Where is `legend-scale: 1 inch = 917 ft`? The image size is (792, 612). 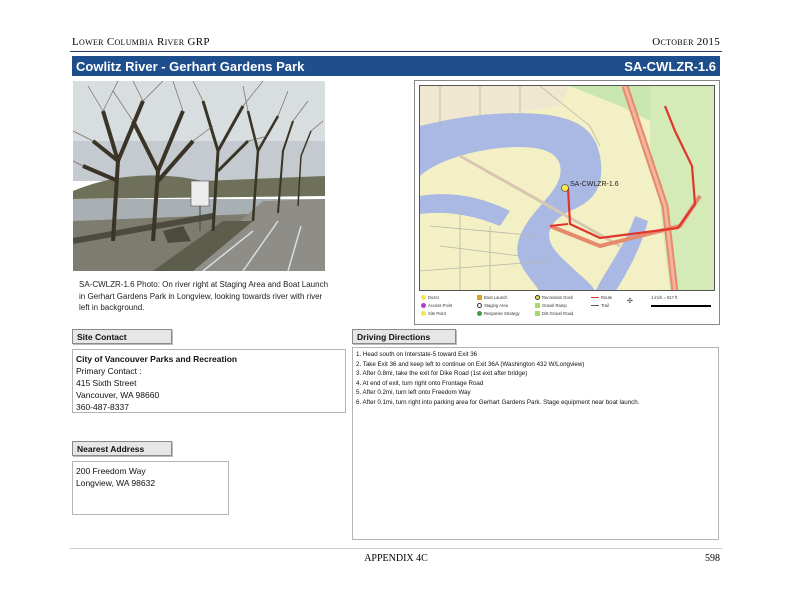
legend-scale: 1 inch = 917 ft is located at coordinates (664, 297).